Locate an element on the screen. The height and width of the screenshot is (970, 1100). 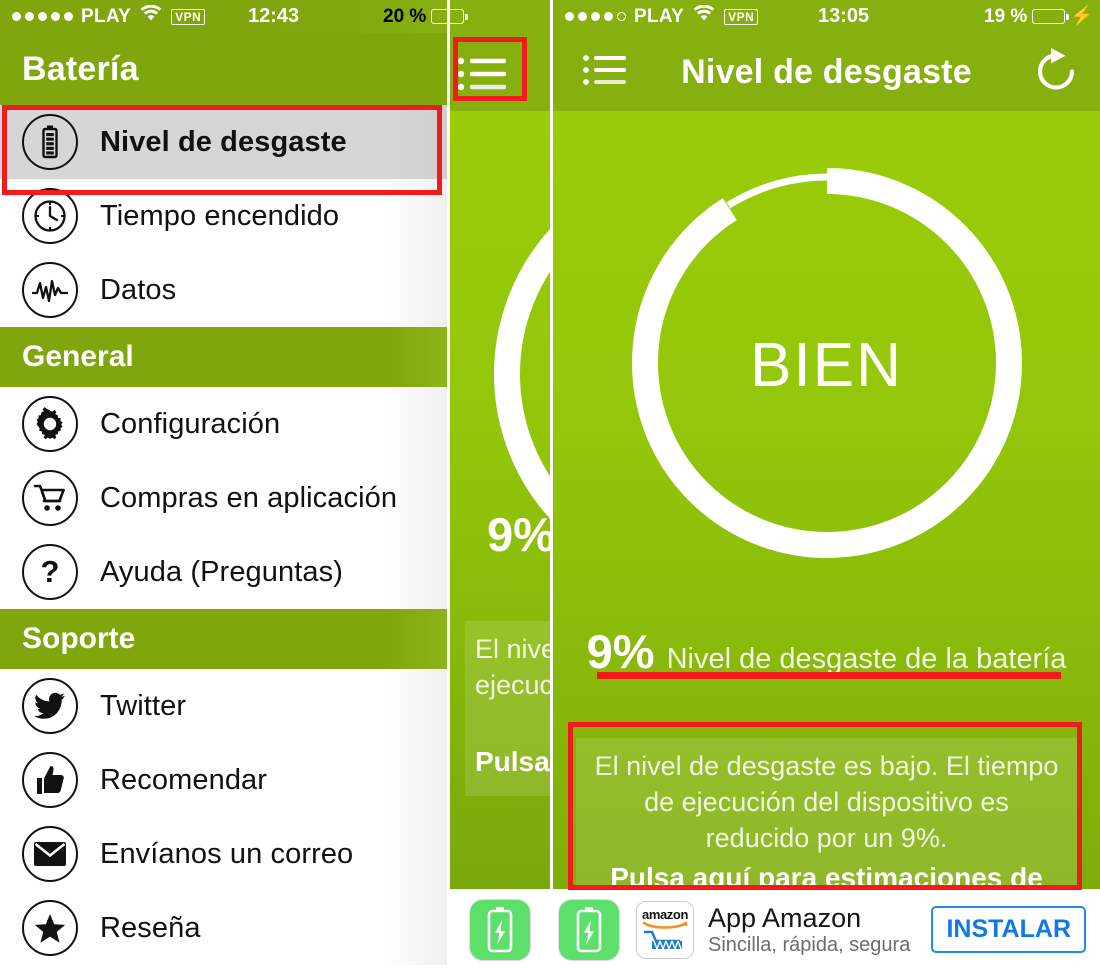
wear-percent-value: 9% is located at coordinates (620, 651).